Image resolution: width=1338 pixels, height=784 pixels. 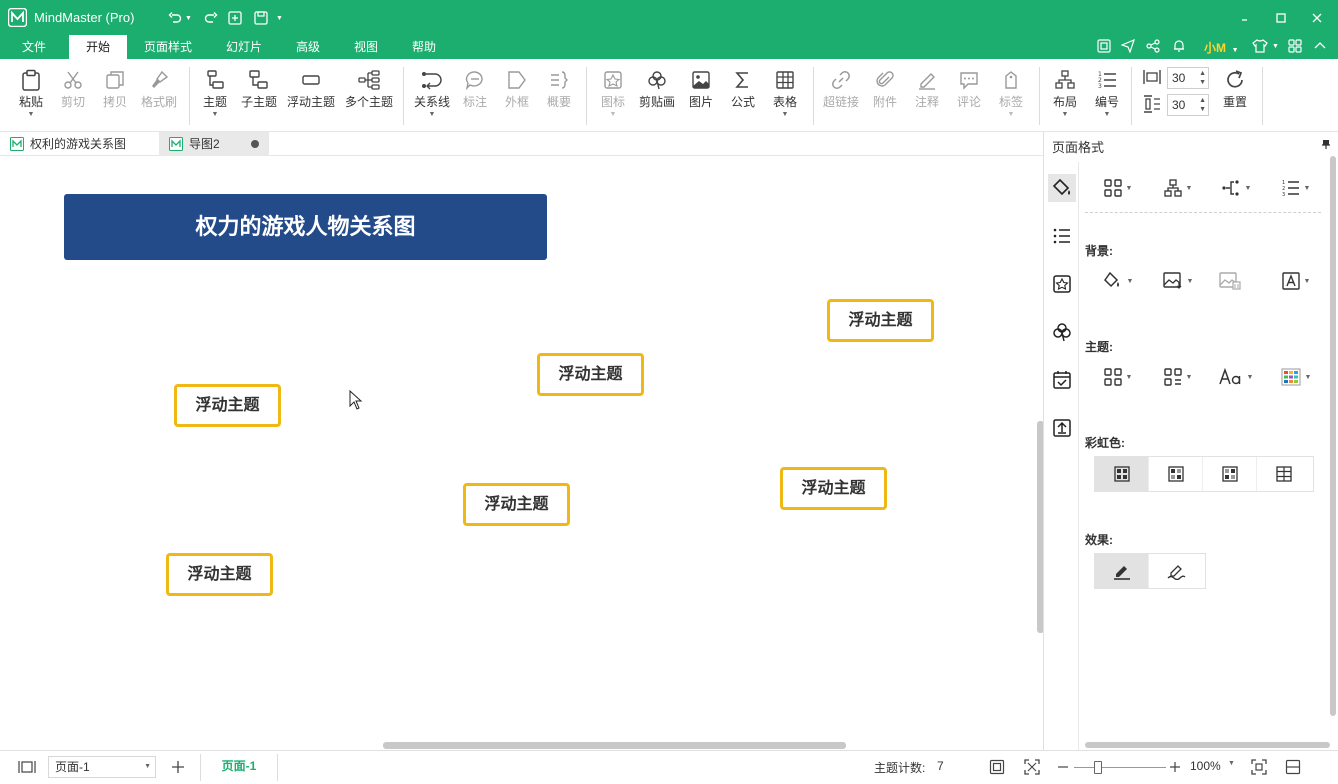 I want to click on relationship-dropdown-icon: ▼, so click(x=432, y=115).